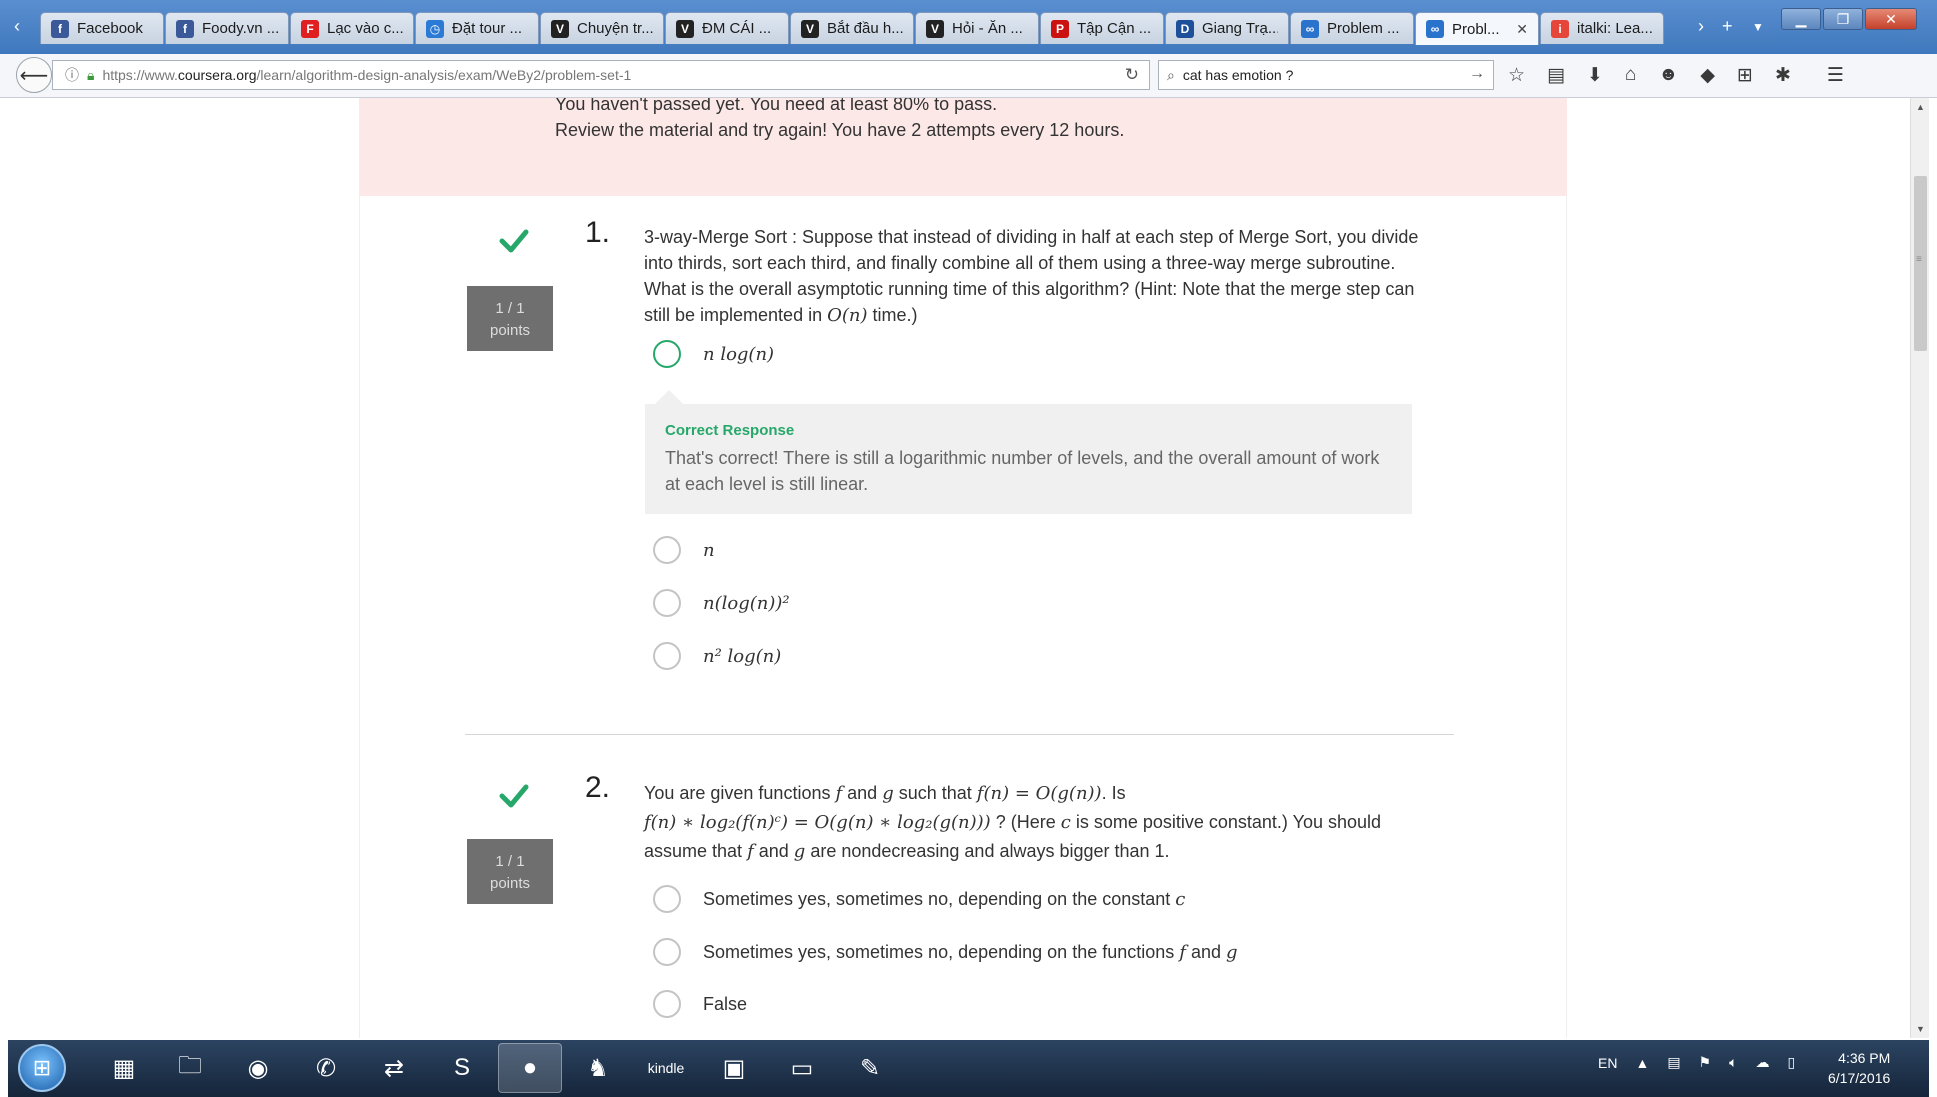 This screenshot has width=1937, height=1097. Describe the element at coordinates (530, 1068) in the screenshot. I see `firefox-icon: ●` at that location.